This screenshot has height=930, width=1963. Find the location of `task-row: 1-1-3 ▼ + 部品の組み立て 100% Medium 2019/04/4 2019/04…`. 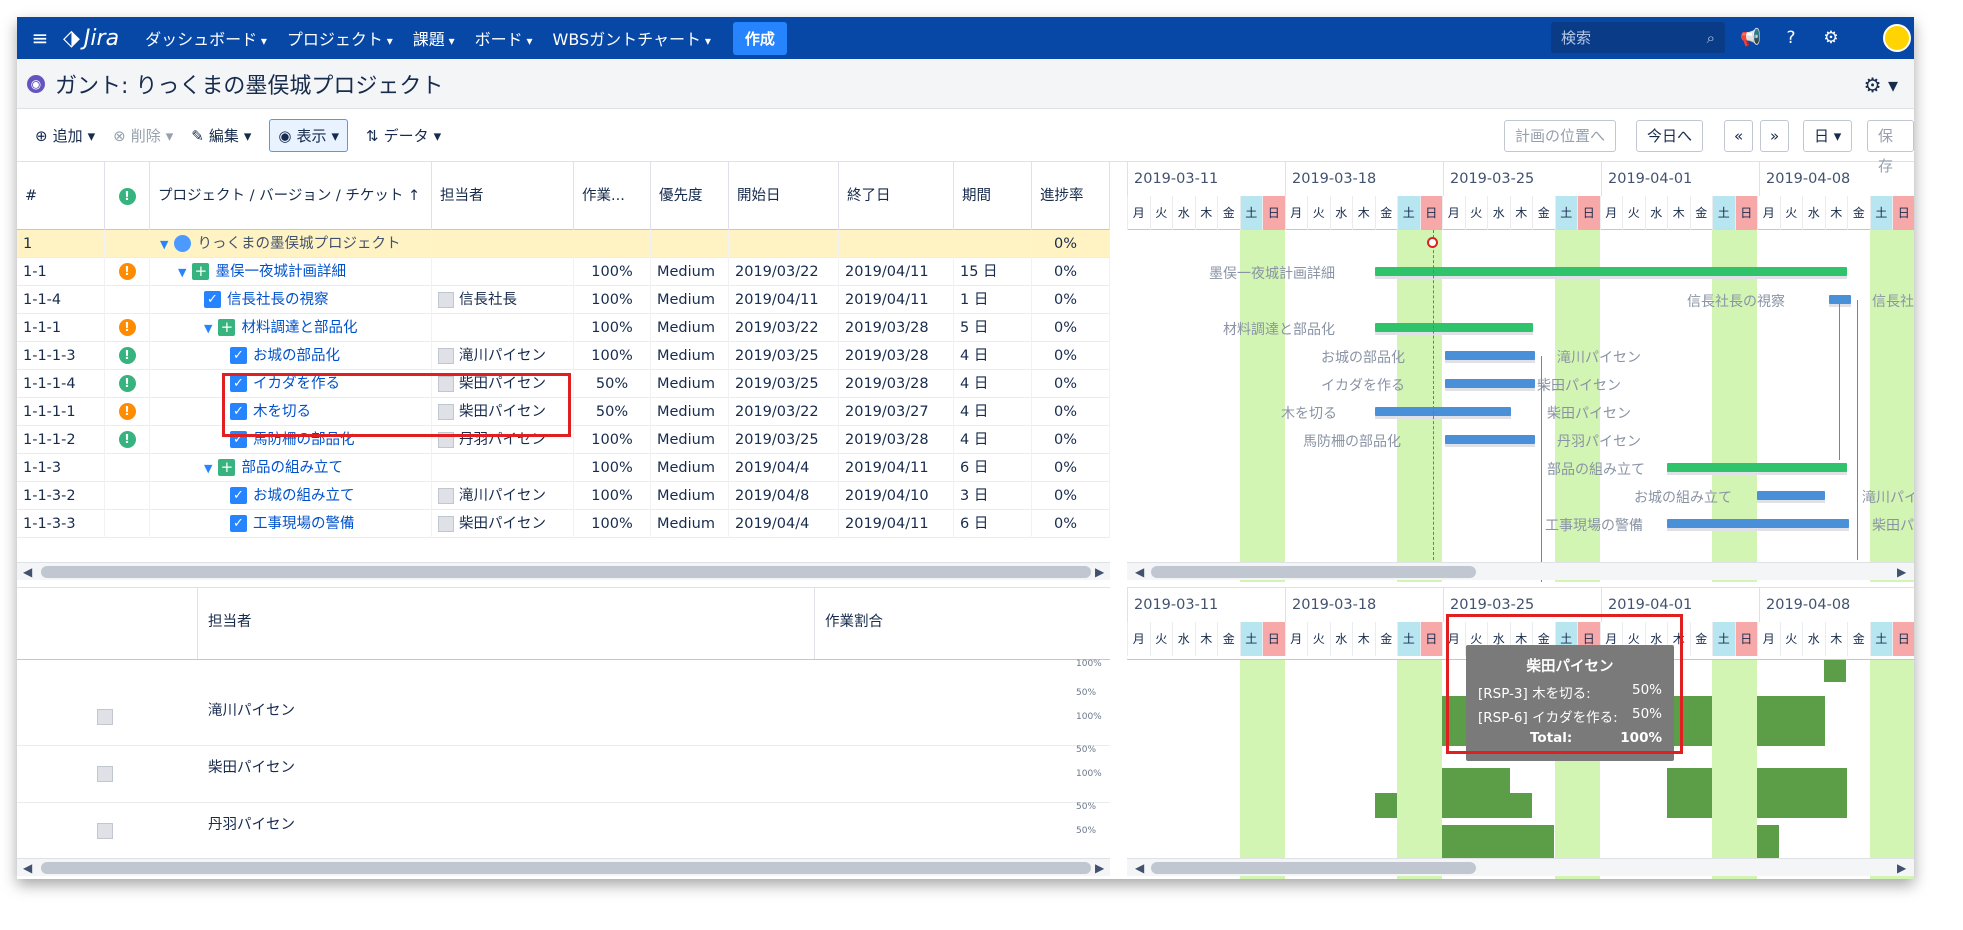

task-row: 1-1-3 ▼ + 部品の組み立て 100% Medium 2019/04/4 2019/04… is located at coordinates (563, 467).